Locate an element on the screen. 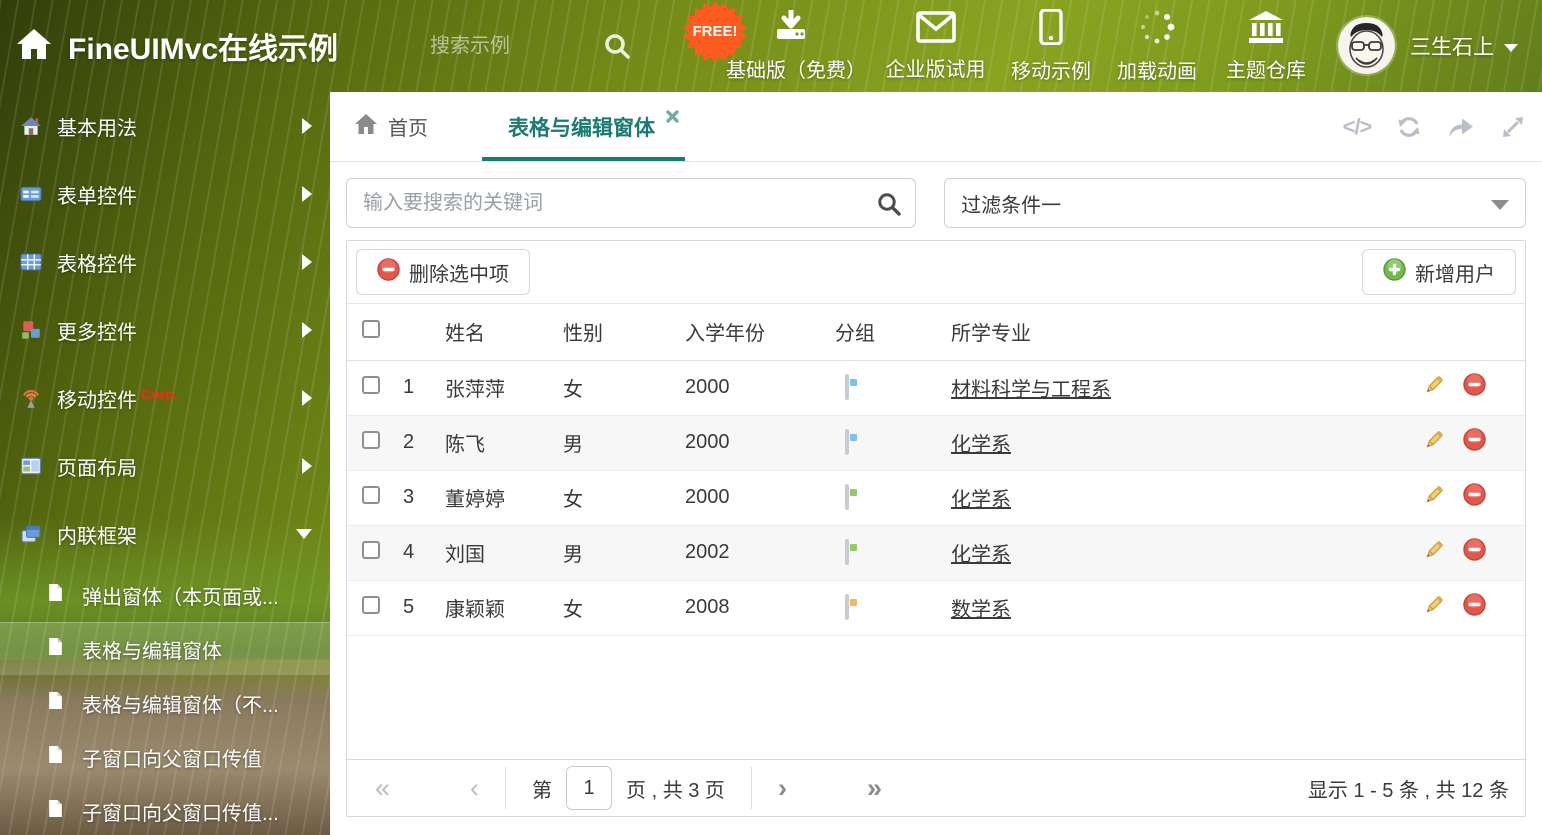 The width and height of the screenshot is (1542, 835). sidebar-subitem-grid-edit-window: 表格与编辑窗体 is located at coordinates (165, 649).